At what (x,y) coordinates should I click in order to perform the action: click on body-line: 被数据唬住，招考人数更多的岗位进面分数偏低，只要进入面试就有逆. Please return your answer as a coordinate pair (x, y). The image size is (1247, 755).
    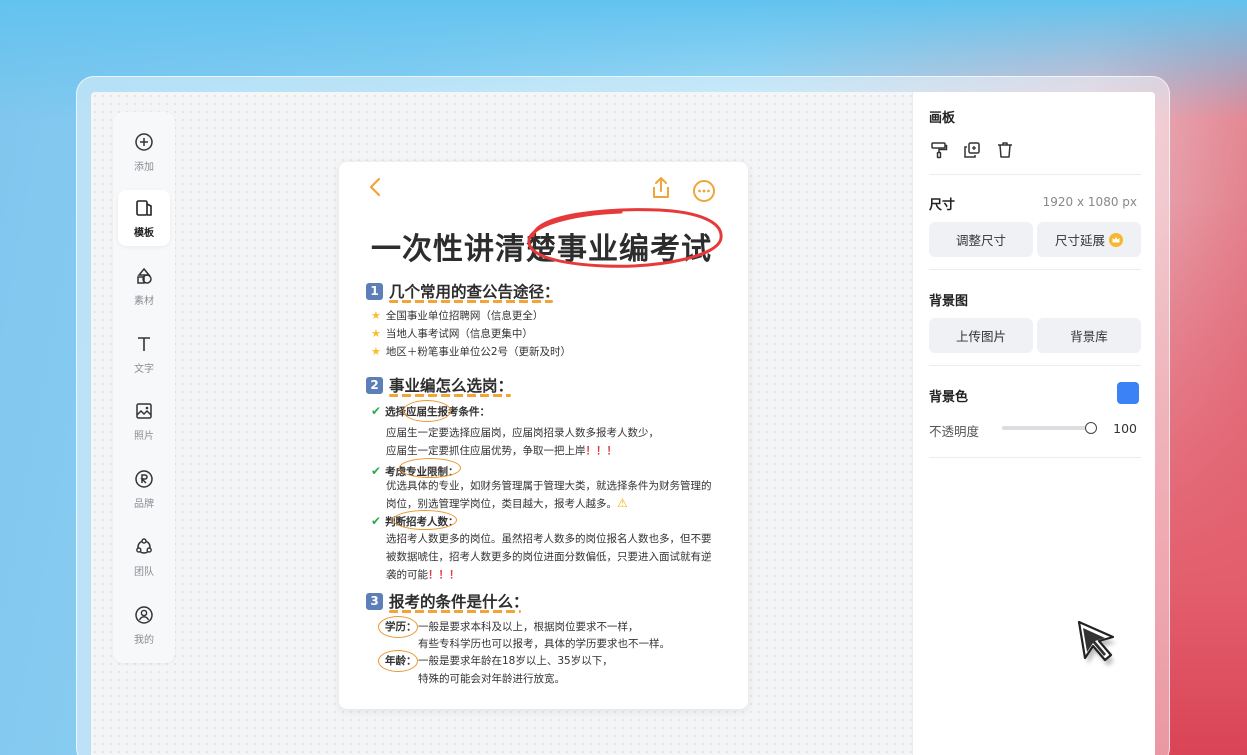
    Looking at the image, I should click on (549, 557).